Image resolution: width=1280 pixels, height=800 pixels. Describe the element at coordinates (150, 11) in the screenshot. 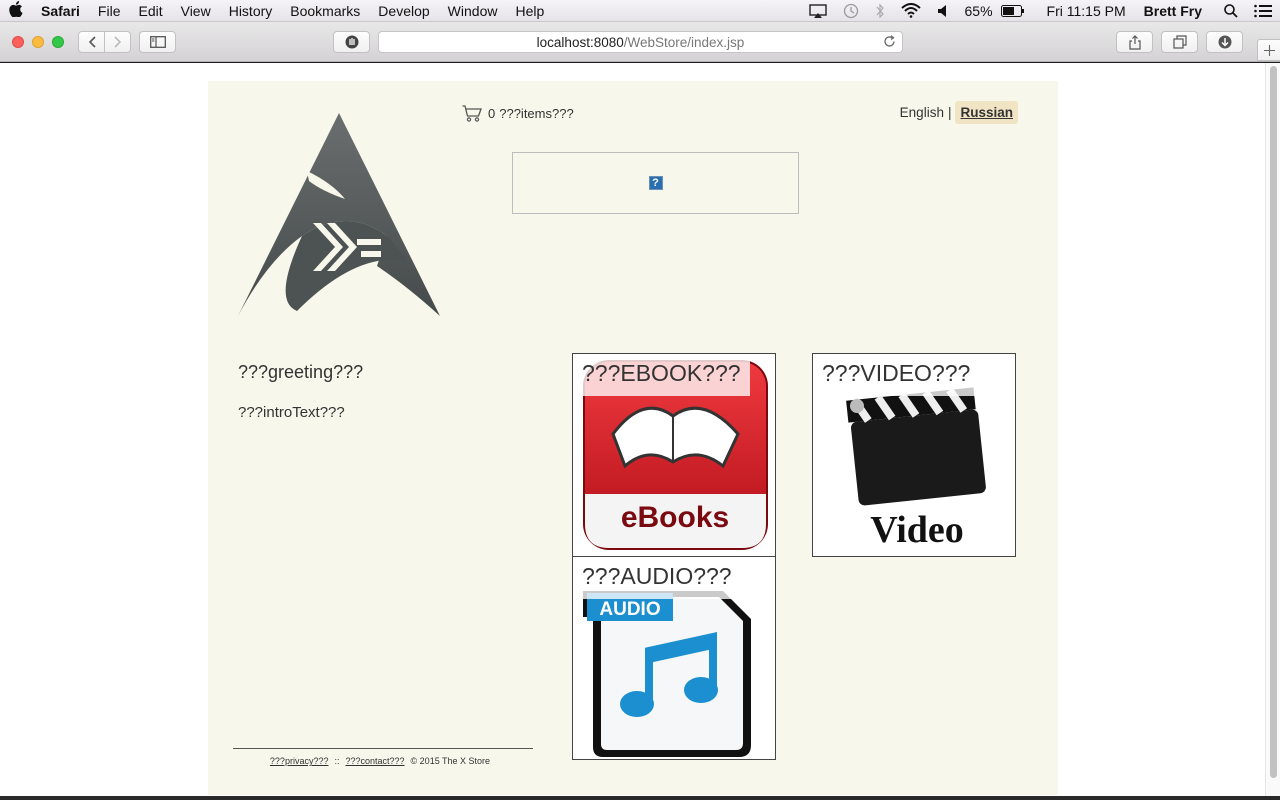

I see `menu-edit: Edit` at that location.